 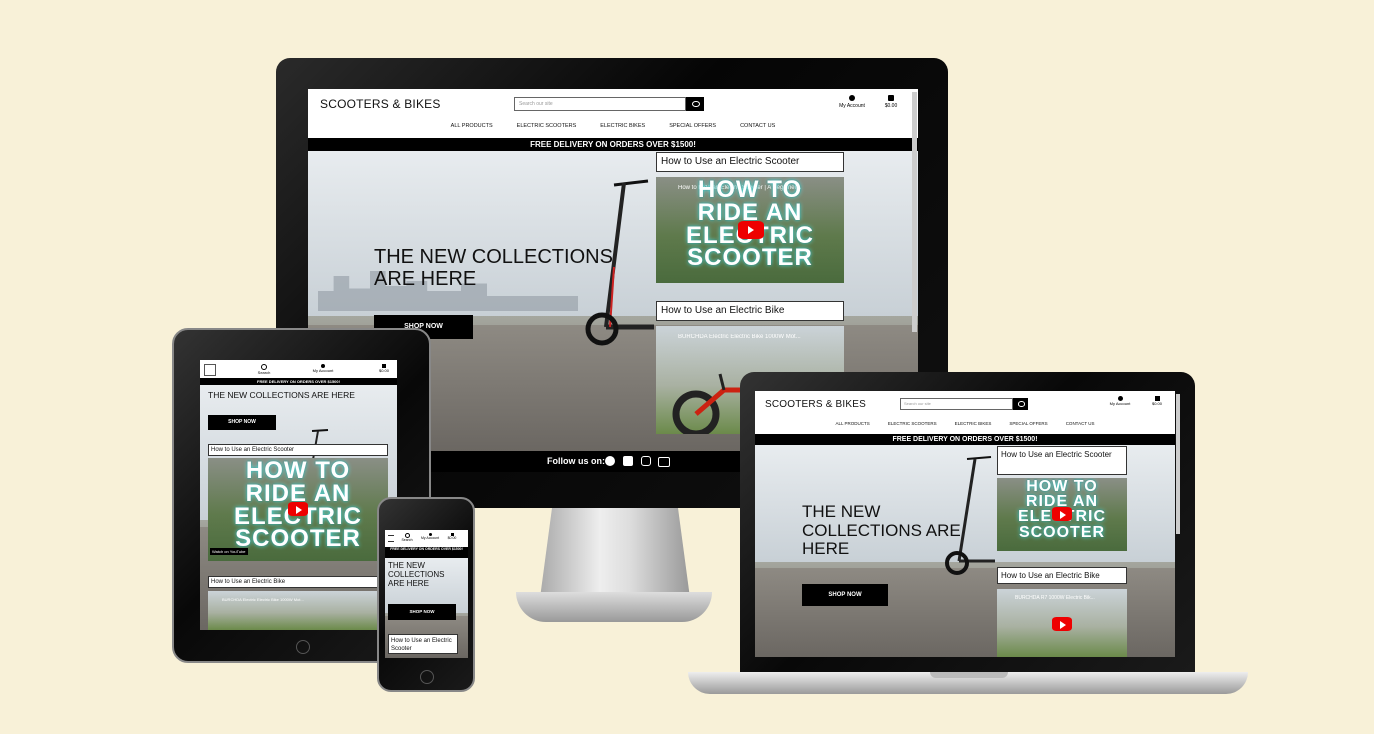 I want to click on desktop-scrollbar, so click(x=914, y=212).